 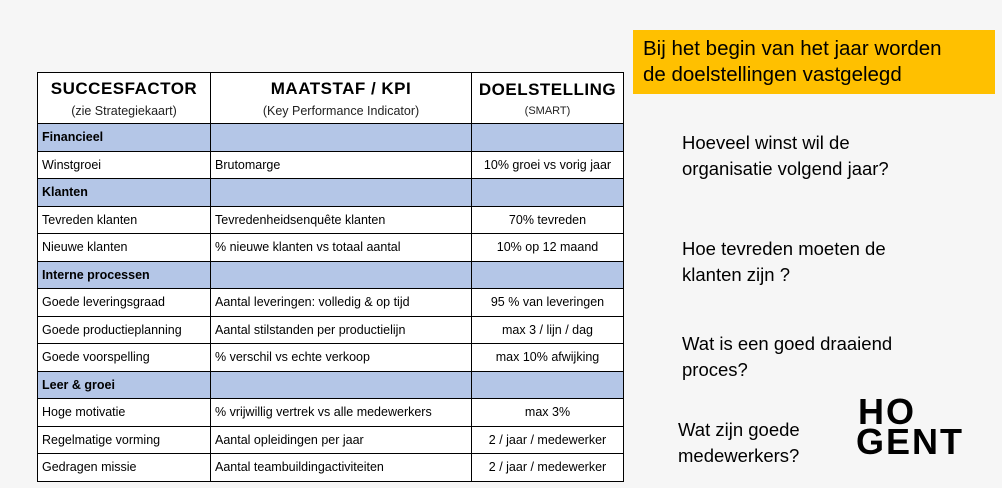 I want to click on success-factor-cell: Goede voorspelling, so click(x=124, y=357).